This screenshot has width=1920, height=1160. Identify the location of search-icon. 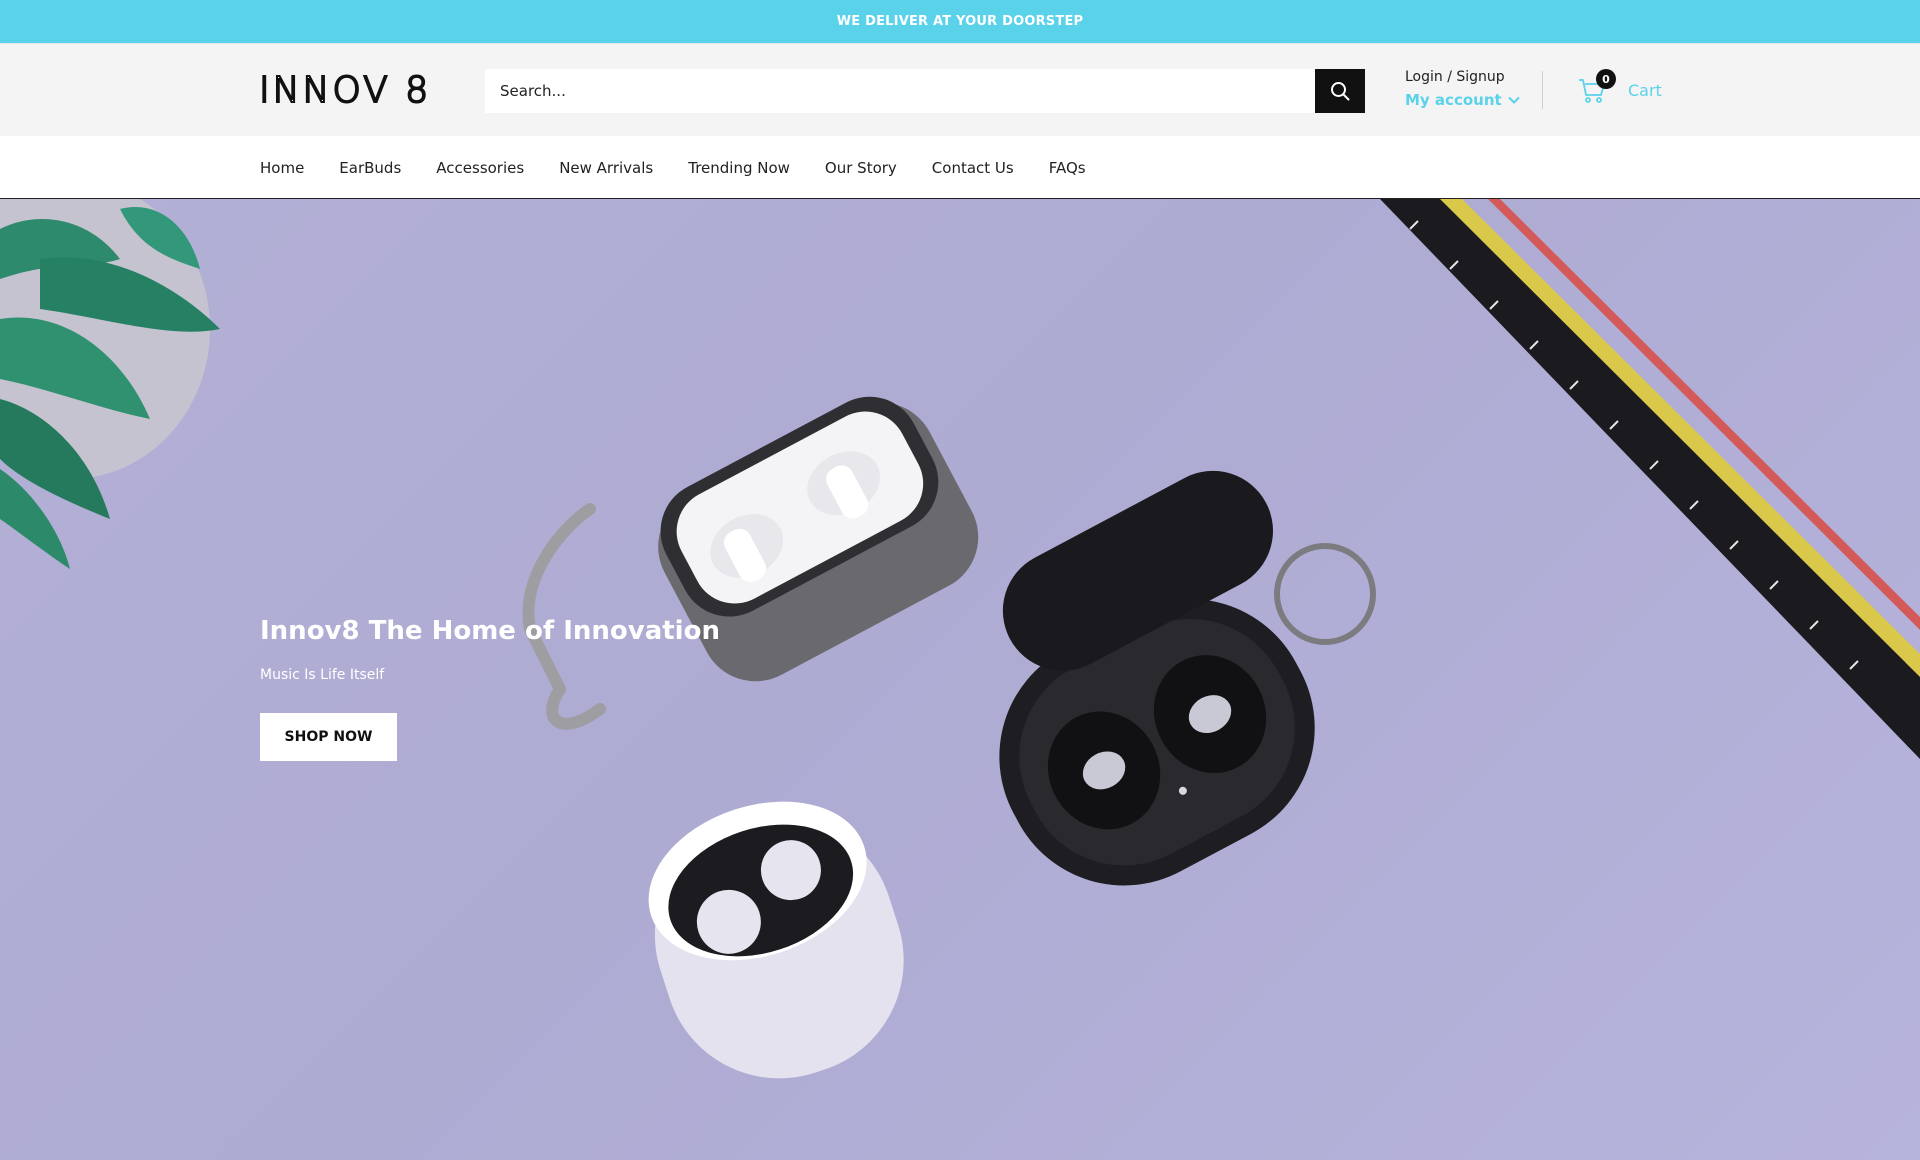
(1340, 91).